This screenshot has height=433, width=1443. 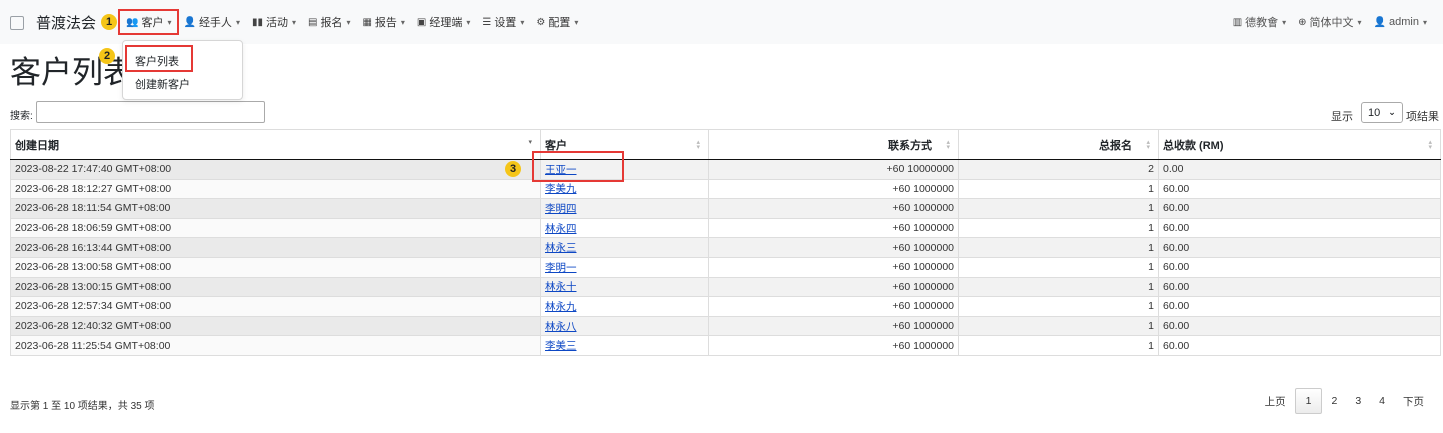 What do you see at coordinates (107, 56) in the screenshot?
I see `annotation-badge-2: 2` at bounding box center [107, 56].